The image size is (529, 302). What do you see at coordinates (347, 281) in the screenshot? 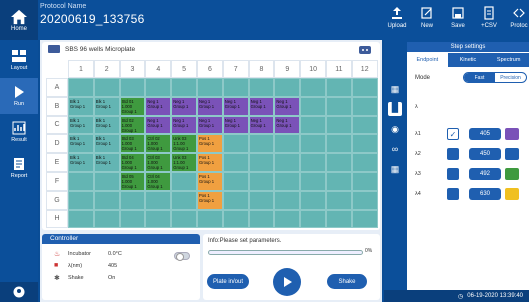
I see `shake-button: Shake` at bounding box center [347, 281].